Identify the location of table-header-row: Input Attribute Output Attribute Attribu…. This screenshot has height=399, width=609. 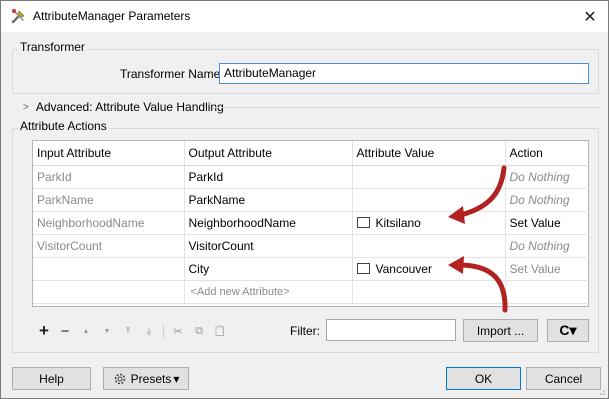
(311, 153).